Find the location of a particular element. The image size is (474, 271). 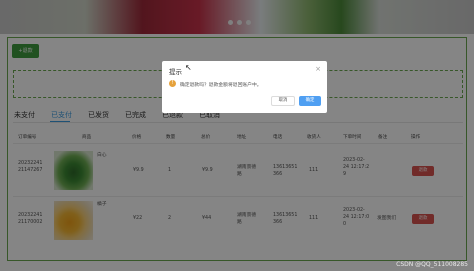

dialog-message: 确定退款吗？退款金额将退回账户中。 is located at coordinates (221, 85).